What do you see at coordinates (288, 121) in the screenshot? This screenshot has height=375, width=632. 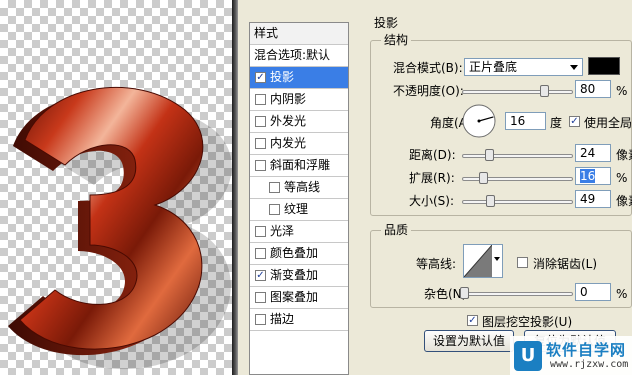 I see `style-item-label: 外发光` at bounding box center [288, 121].